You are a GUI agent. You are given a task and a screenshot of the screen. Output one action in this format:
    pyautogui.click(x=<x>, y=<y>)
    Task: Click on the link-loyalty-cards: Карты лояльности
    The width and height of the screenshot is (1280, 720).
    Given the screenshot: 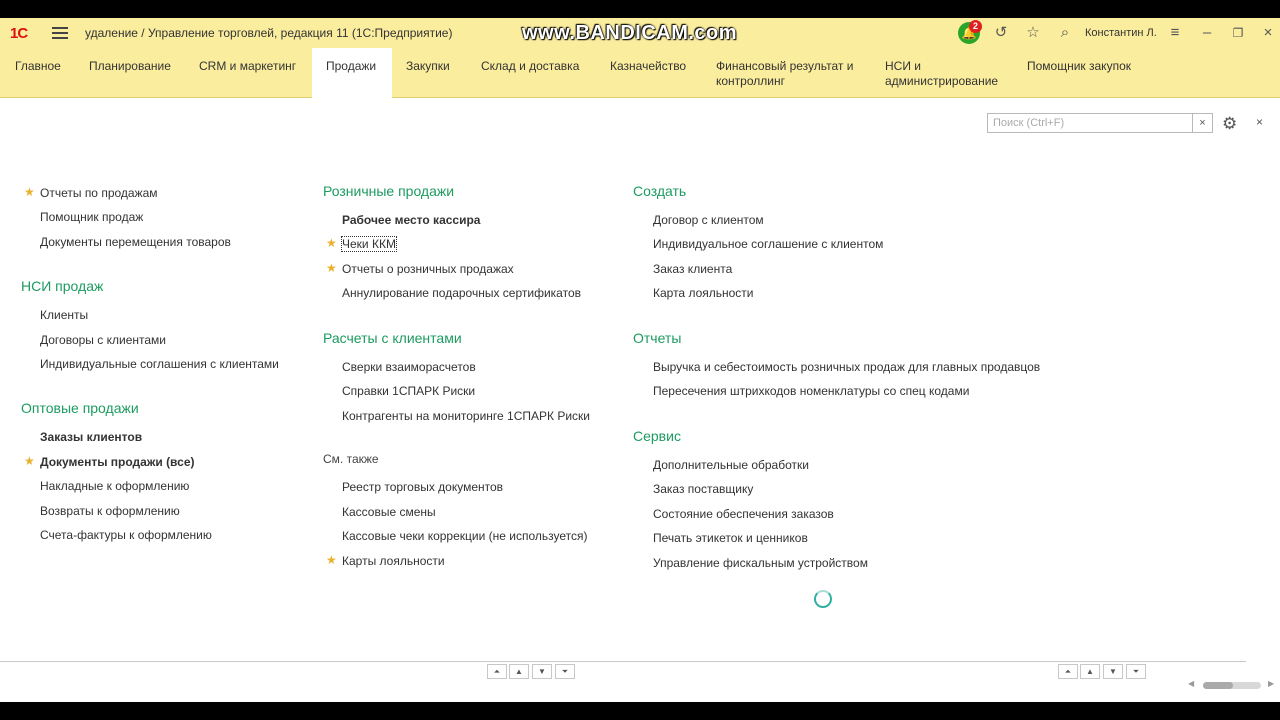 What is the action you would take?
    pyautogui.click(x=393, y=561)
    